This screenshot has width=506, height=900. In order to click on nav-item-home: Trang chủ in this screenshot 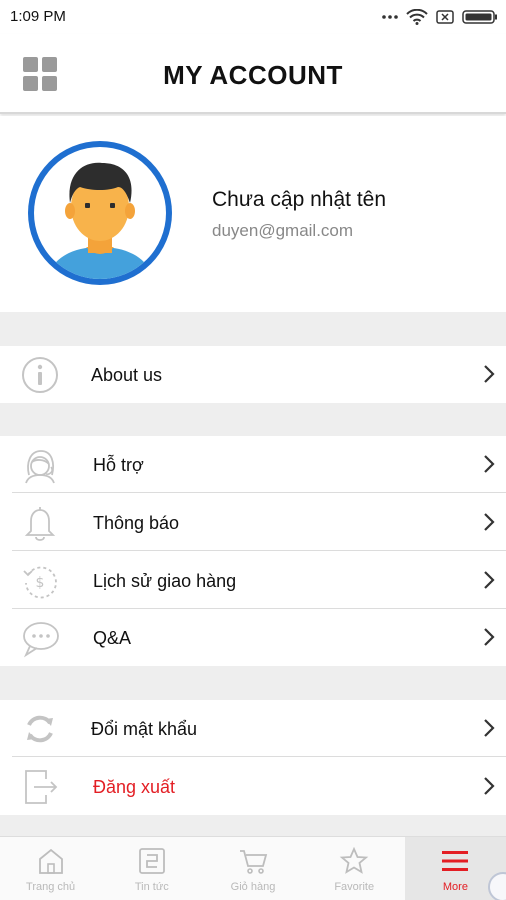, I will do `click(50, 868)`.